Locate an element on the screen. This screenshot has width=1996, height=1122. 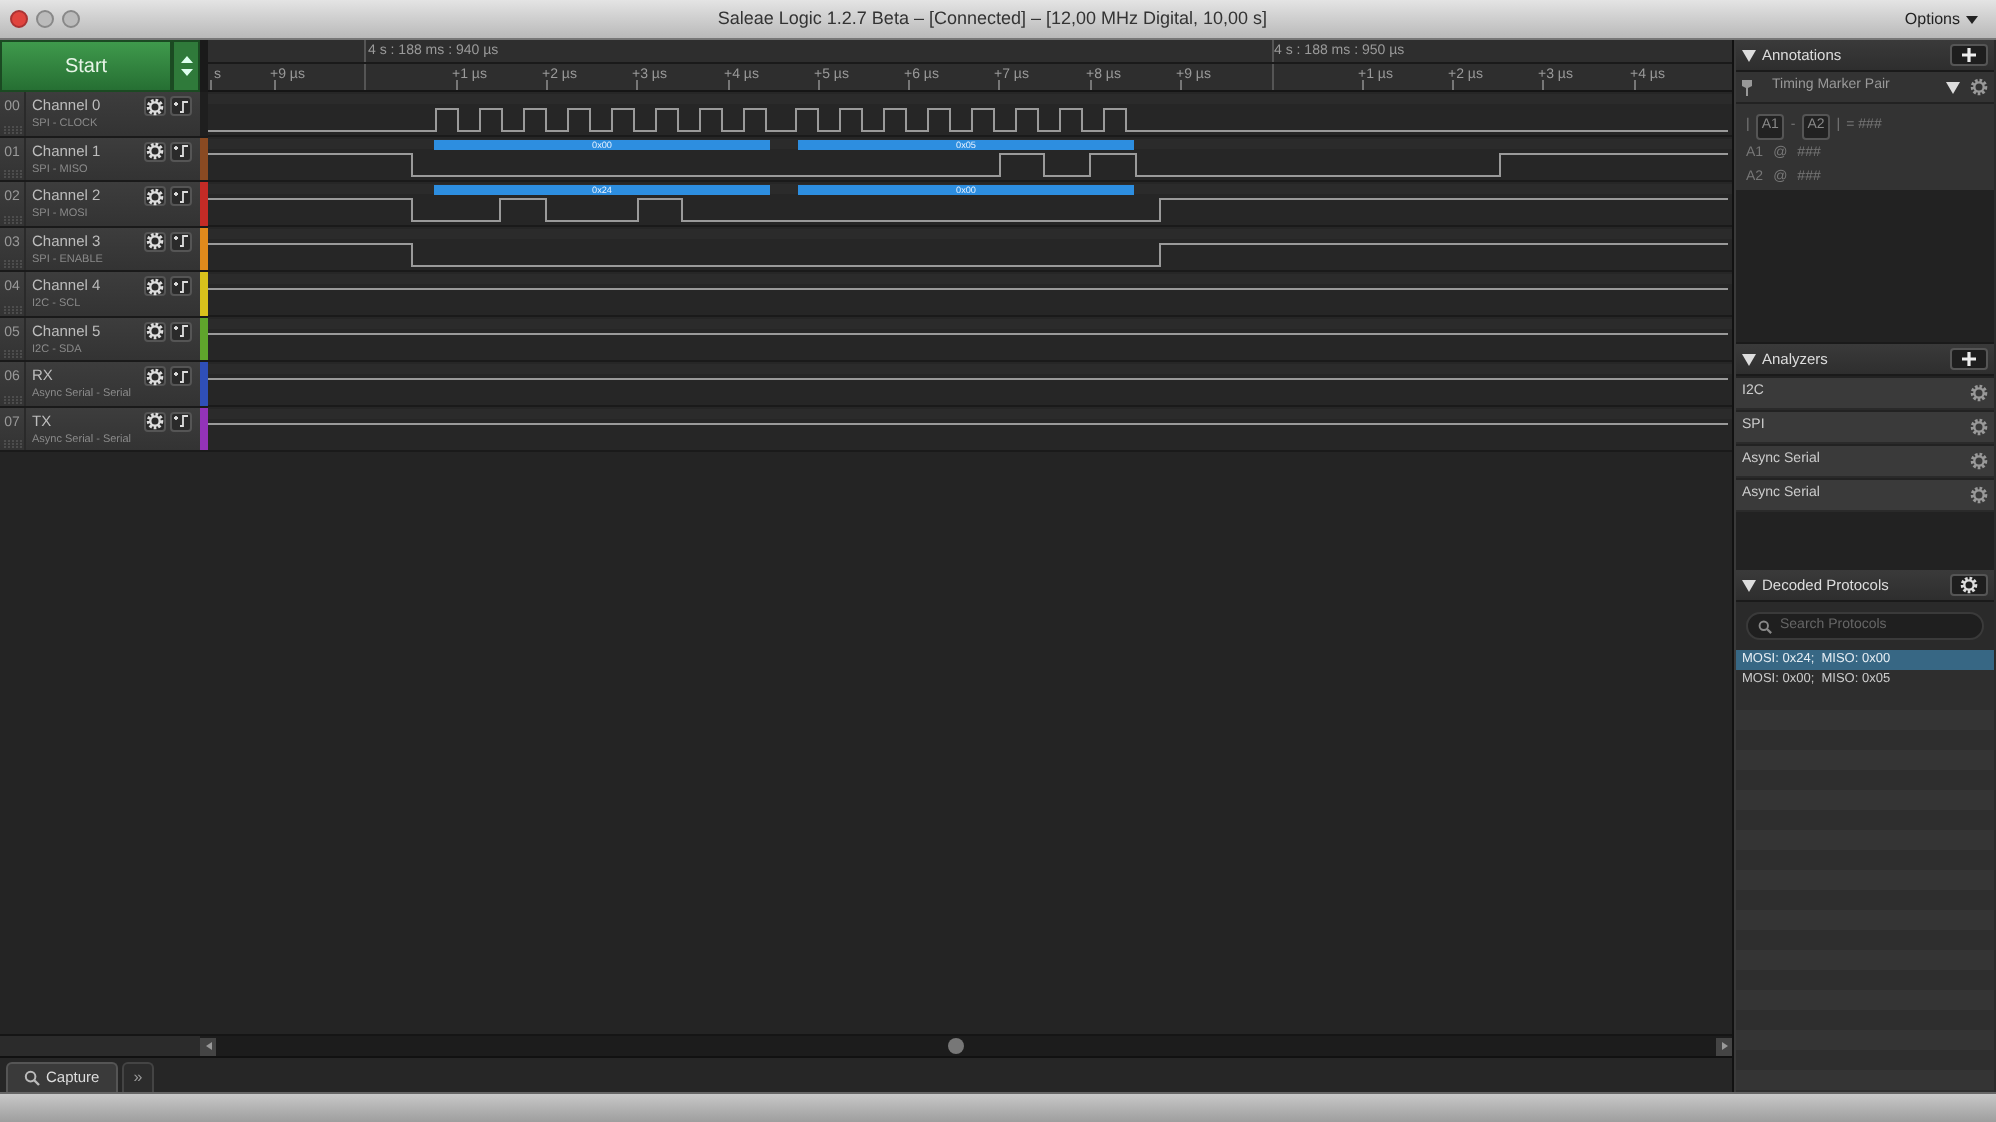
tab: » is located at coordinates (138, 1077).